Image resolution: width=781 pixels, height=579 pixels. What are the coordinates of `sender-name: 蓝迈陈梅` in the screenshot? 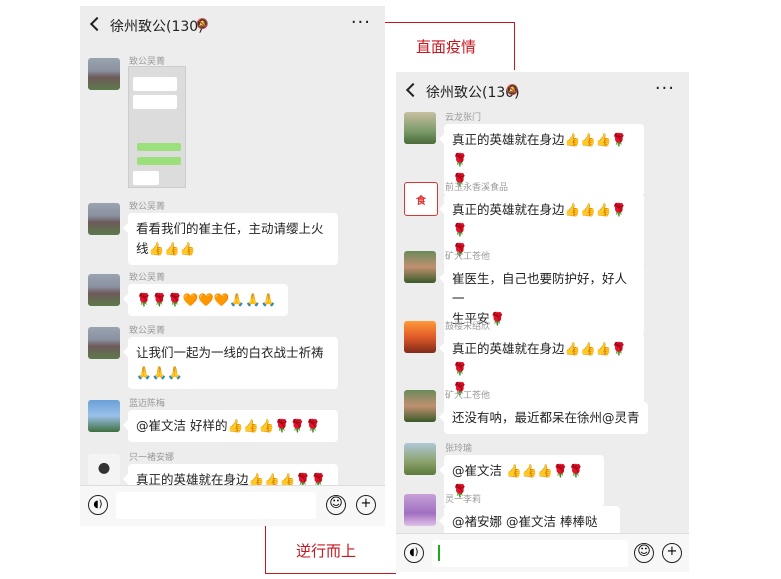 It's located at (147, 404).